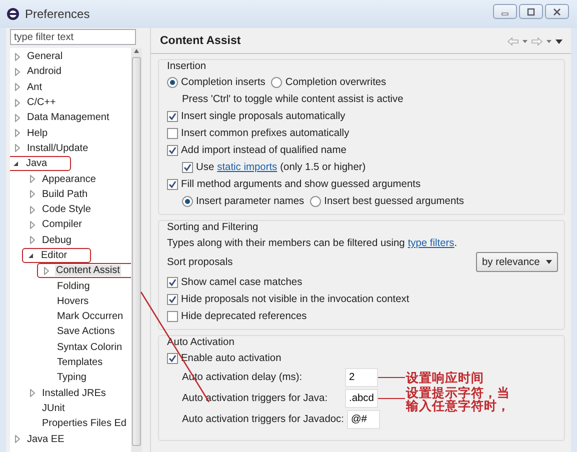 The image size is (577, 452). What do you see at coordinates (295, 299) in the screenshot?
I see `checkbox-label: Hide proposals not visible in the invocation context` at bounding box center [295, 299].